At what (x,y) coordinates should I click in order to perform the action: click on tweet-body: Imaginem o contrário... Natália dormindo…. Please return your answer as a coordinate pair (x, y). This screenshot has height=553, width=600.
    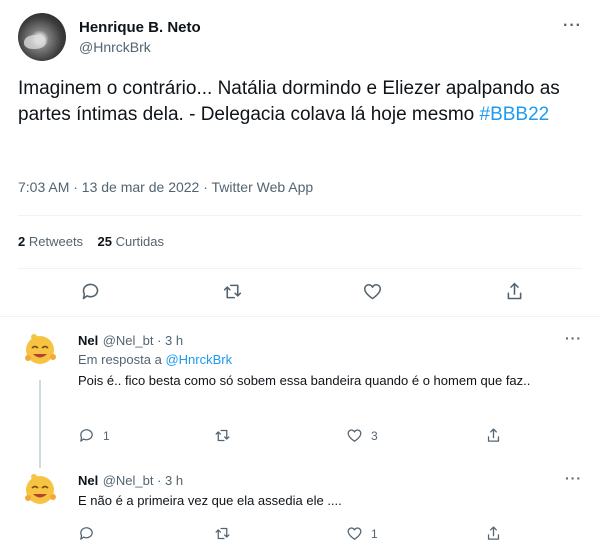
    Looking at the image, I should click on (289, 101).